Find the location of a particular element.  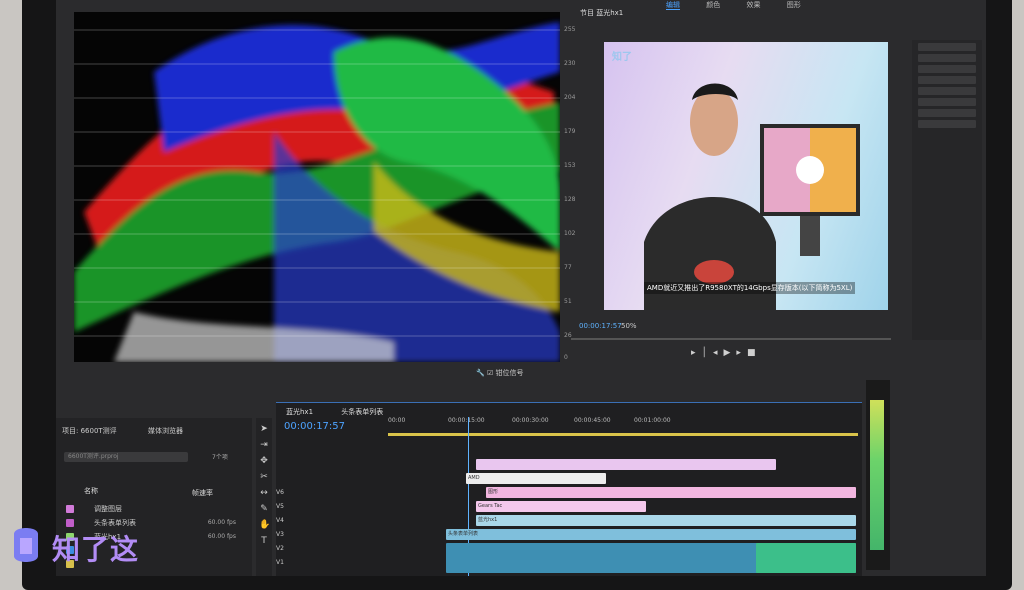

tab-graphics: 图形 is located at coordinates (794, 5).